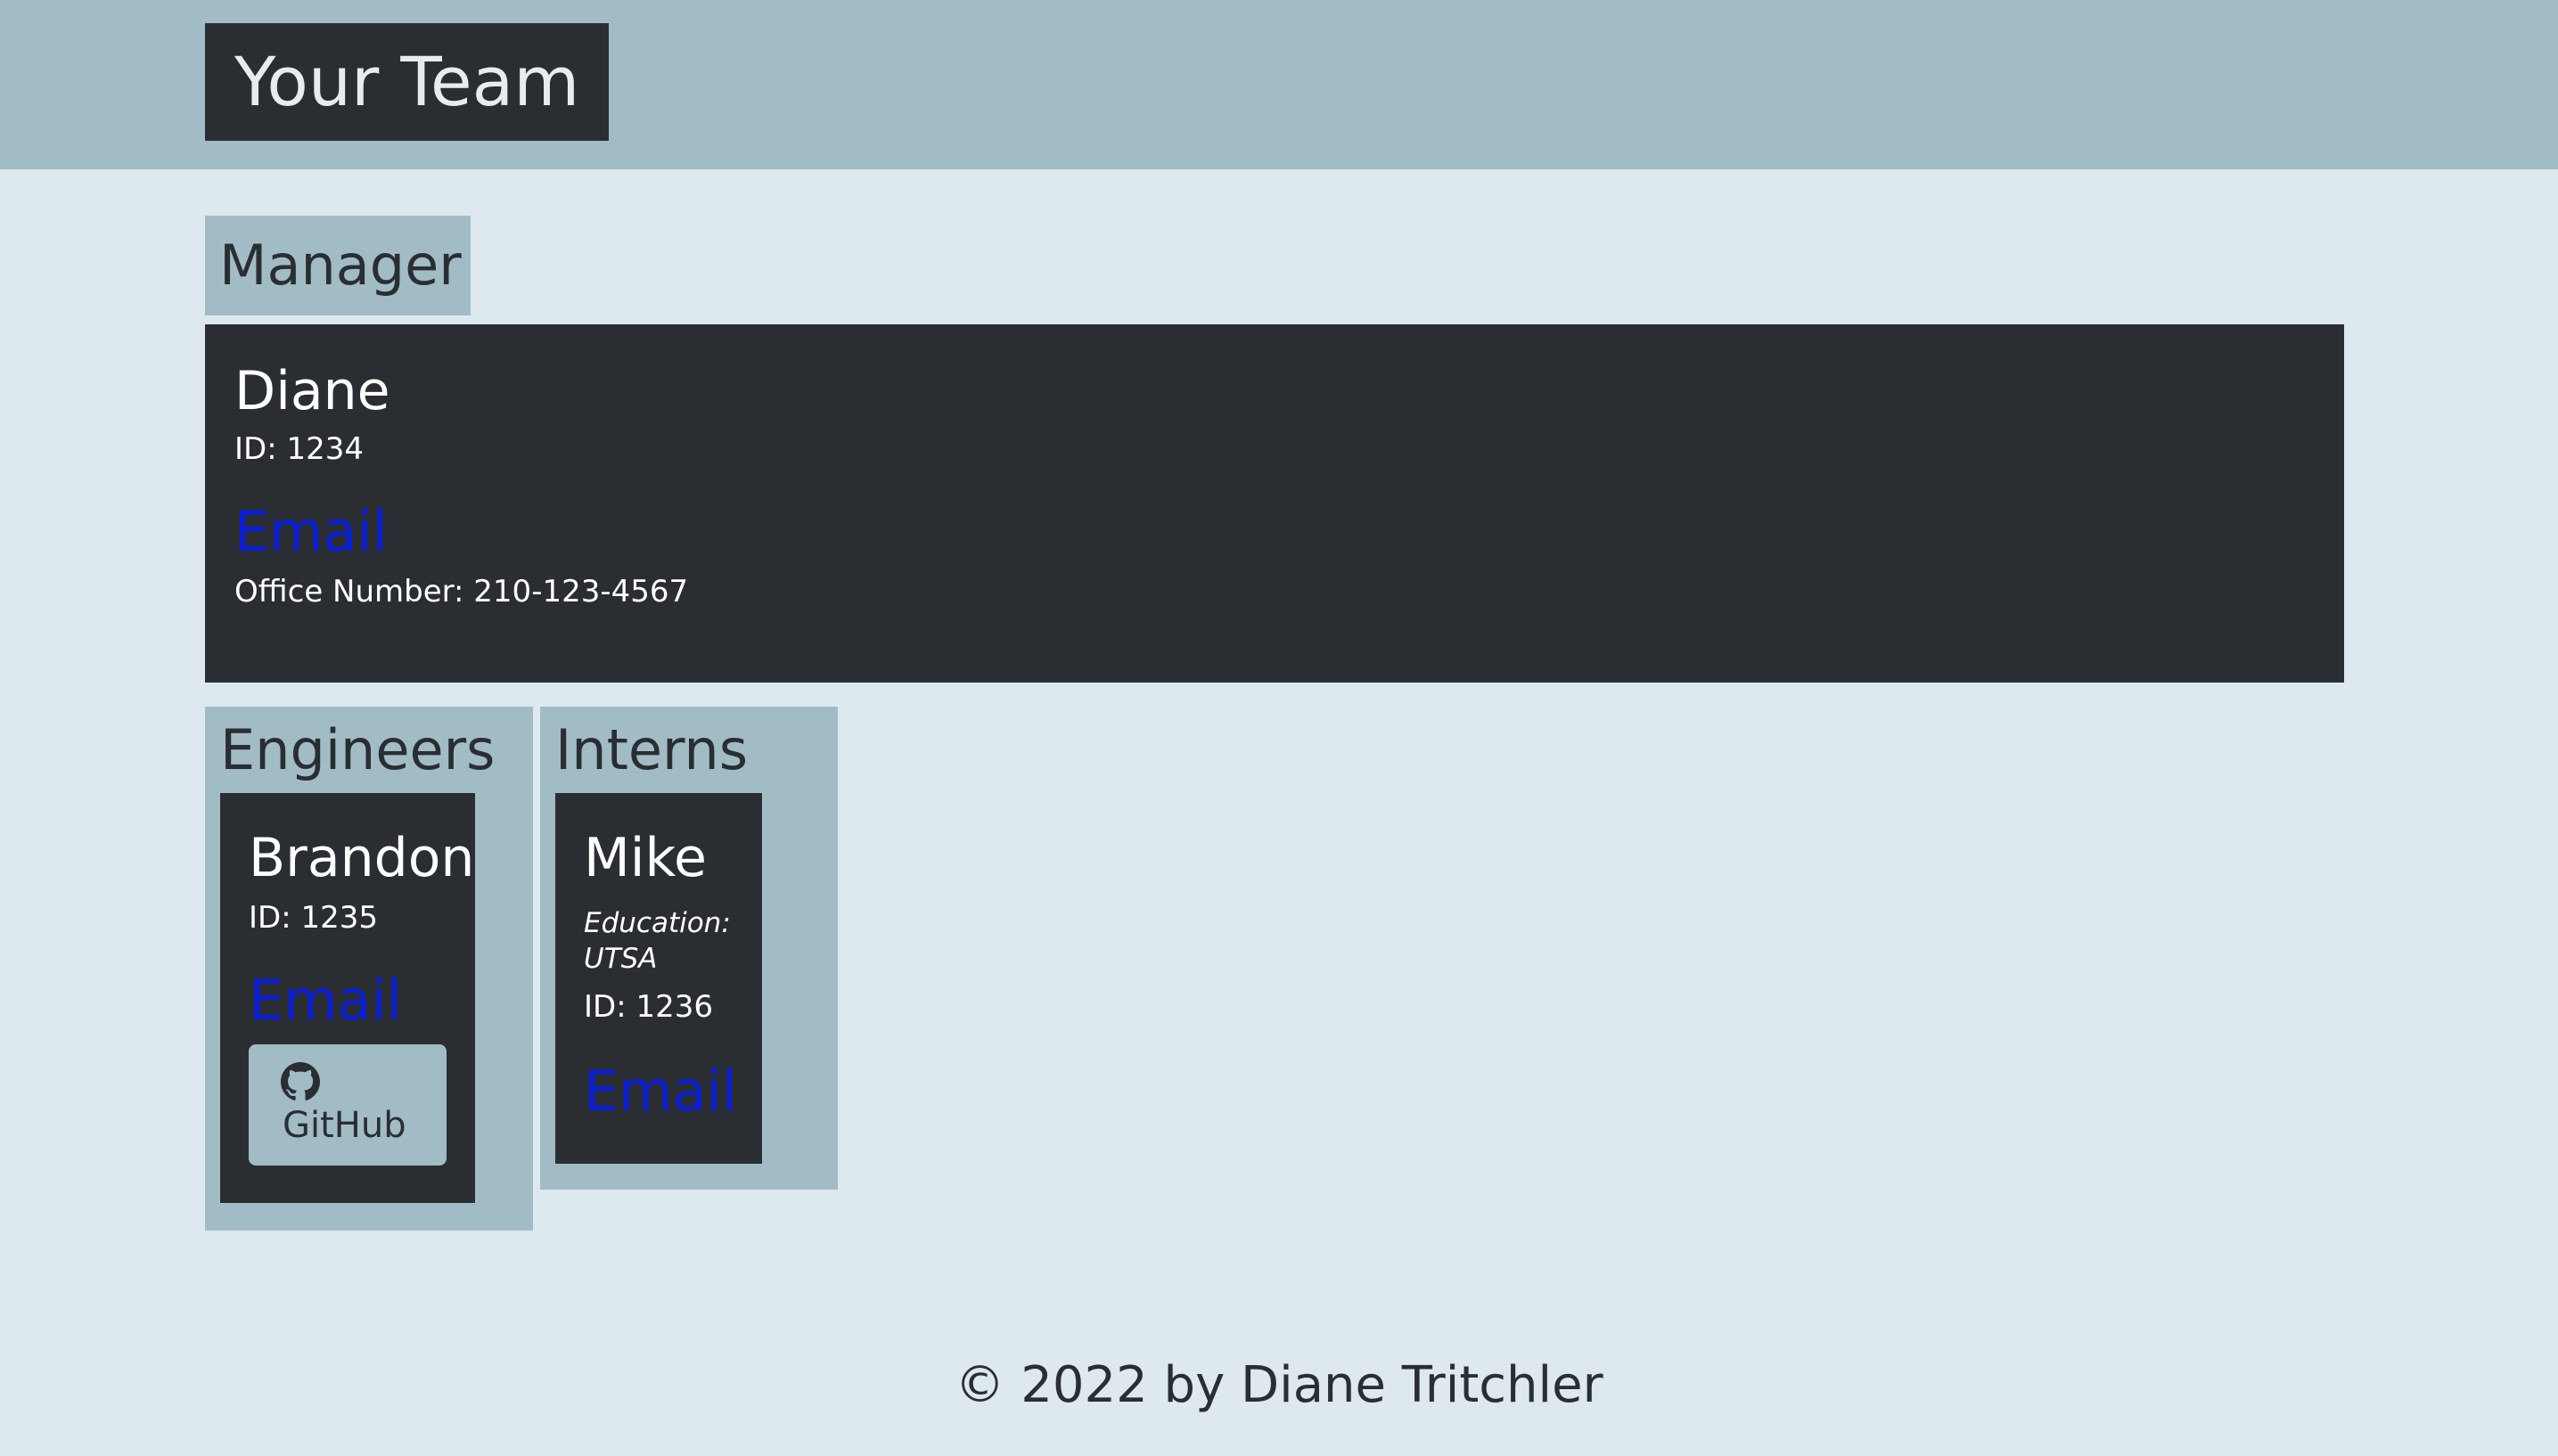  I want to click on footer-copyright: © 2022 by Diane Tritchler, so click(1279, 1385).